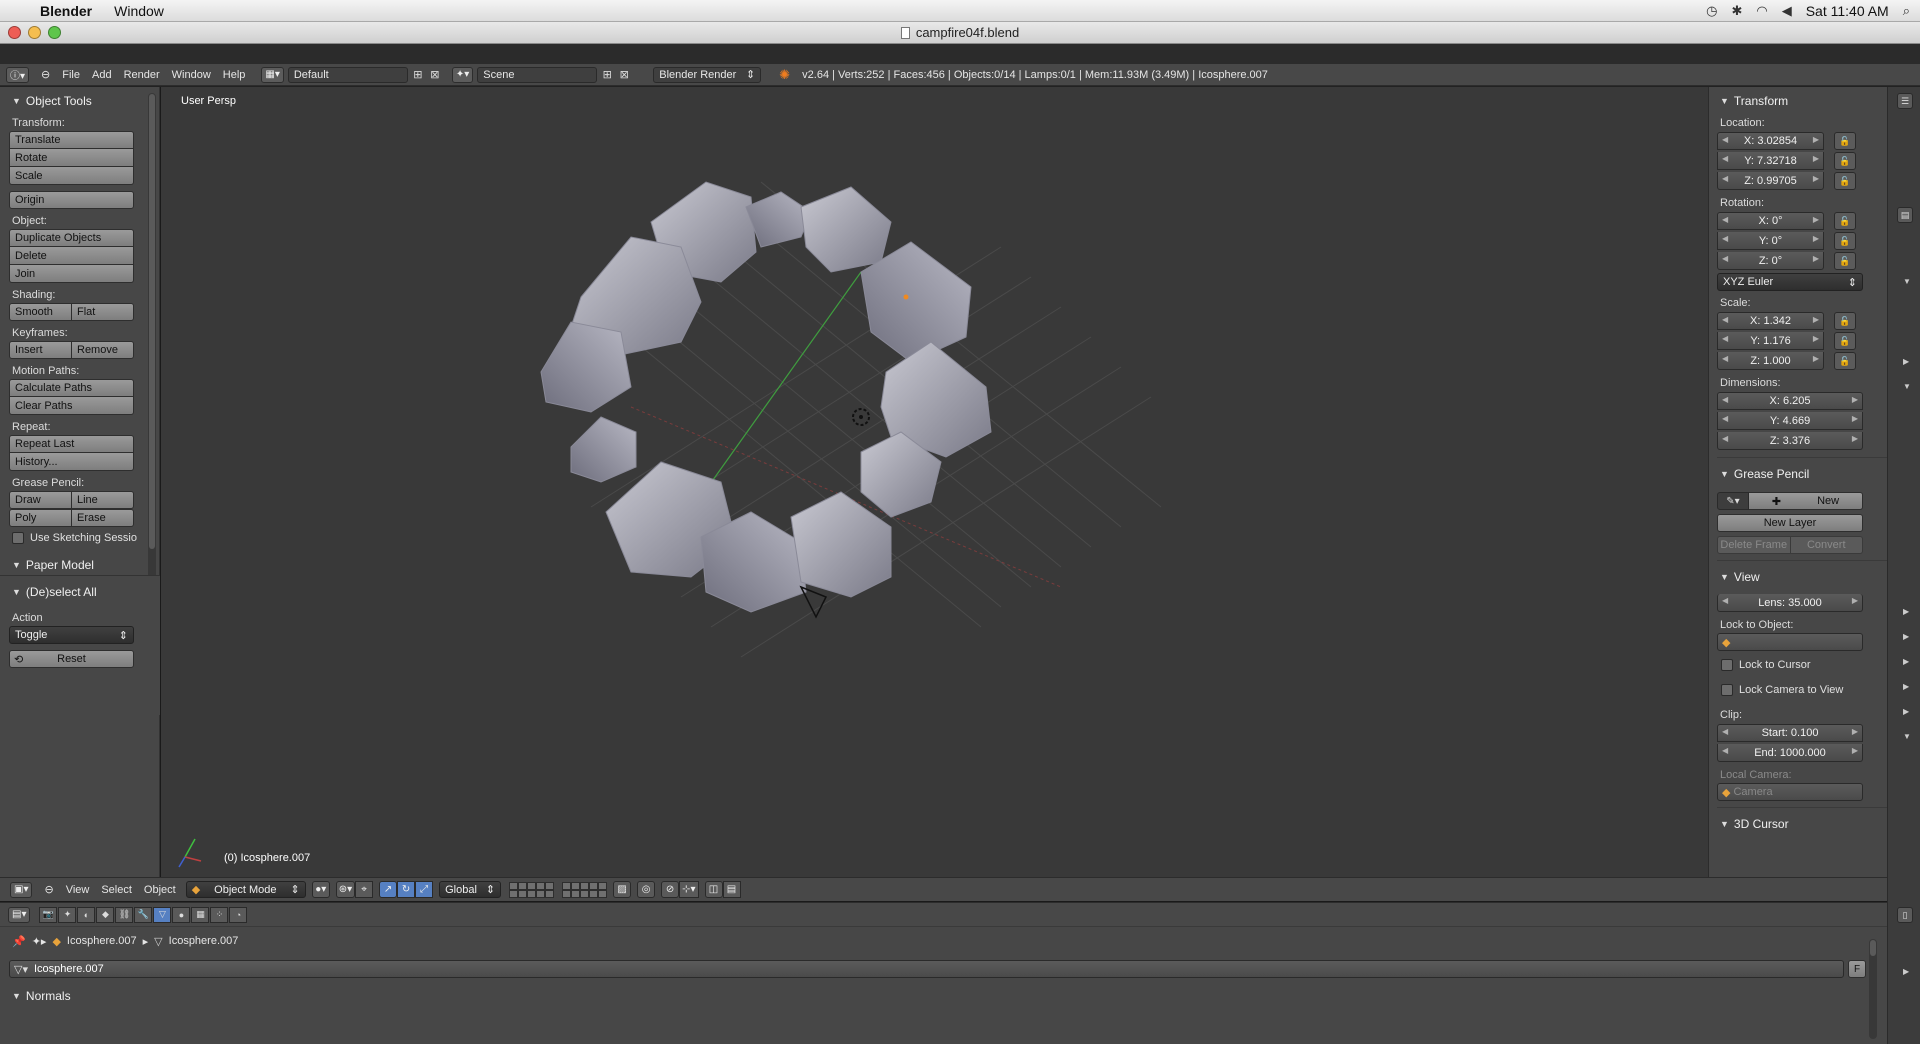  Describe the element at coordinates (79, 101) in the screenshot. I see `object-tools-header: ▼ Object Tools` at that location.